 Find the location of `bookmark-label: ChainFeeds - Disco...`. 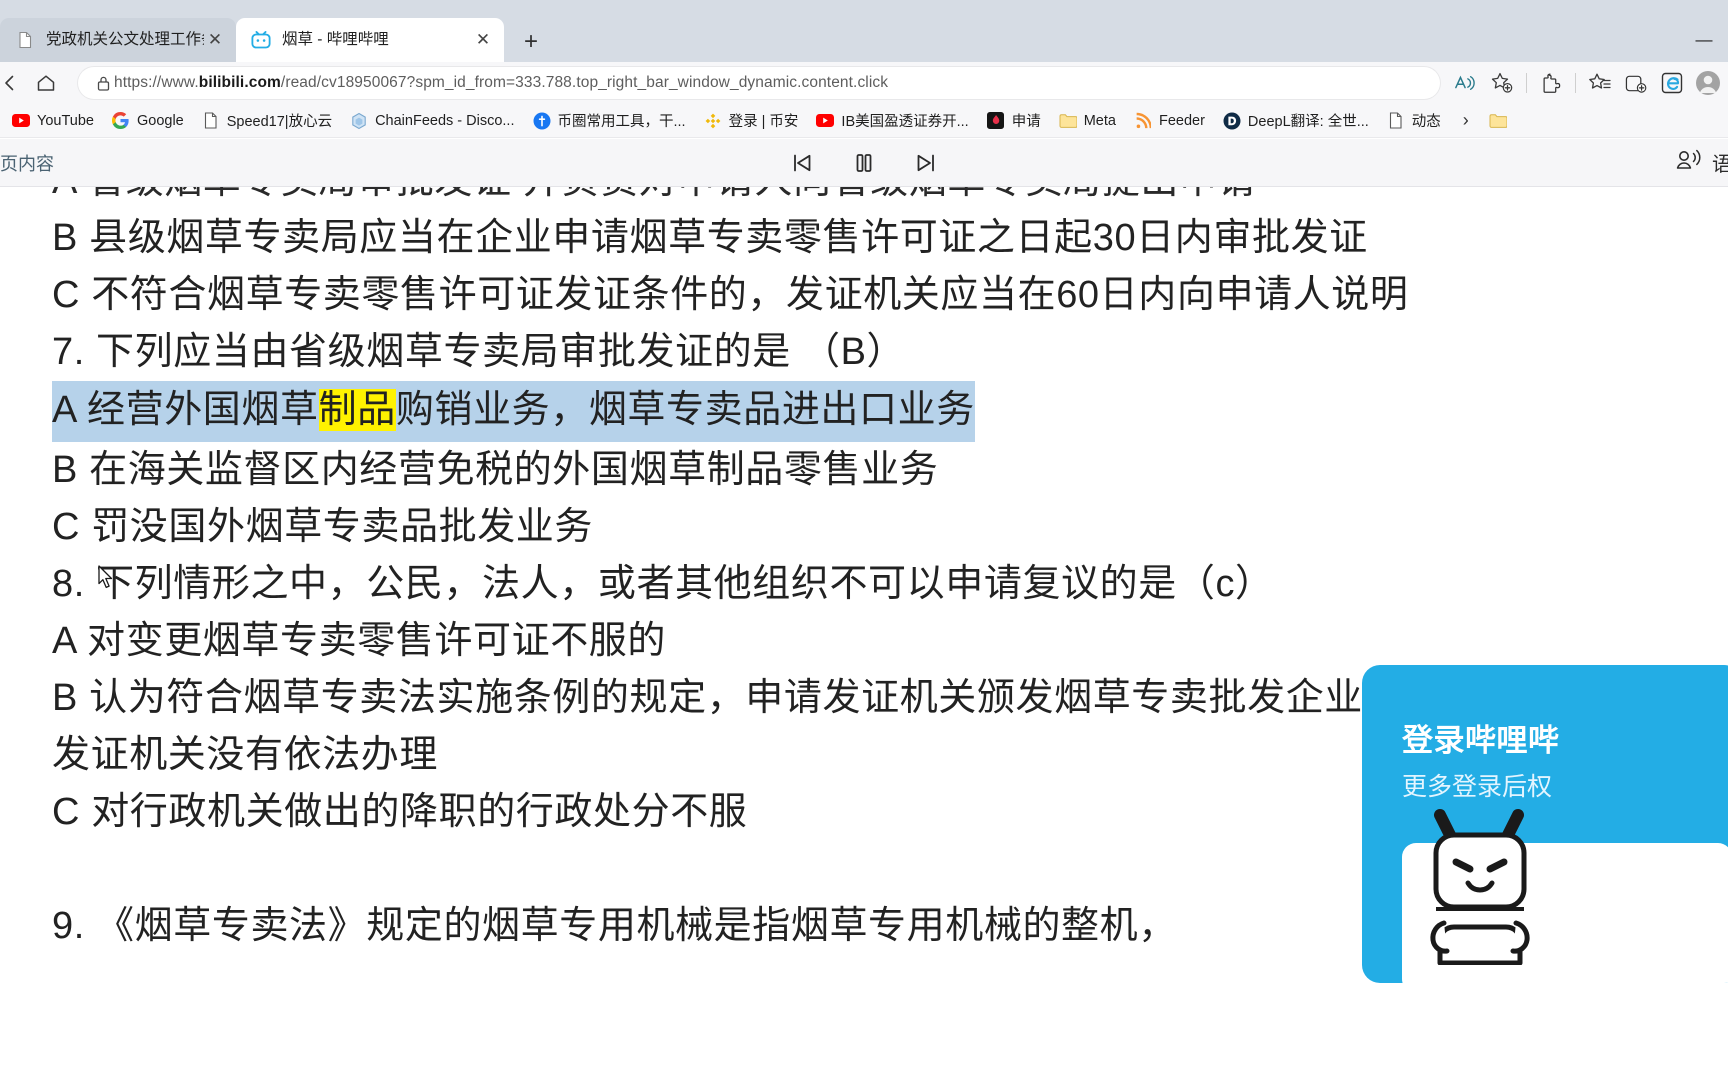

bookmark-label: ChainFeeds - Disco... is located at coordinates (445, 120).